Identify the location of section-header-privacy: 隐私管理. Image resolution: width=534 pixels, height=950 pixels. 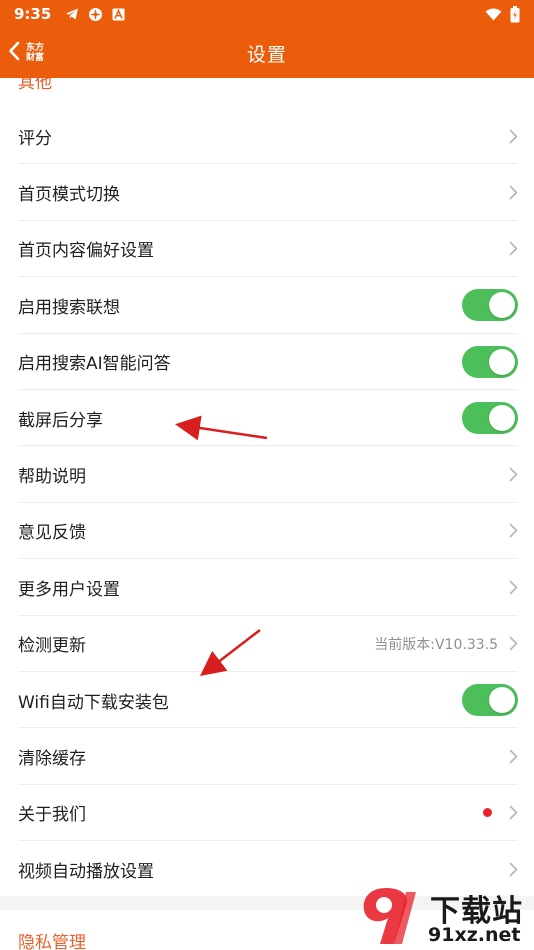
(52, 941).